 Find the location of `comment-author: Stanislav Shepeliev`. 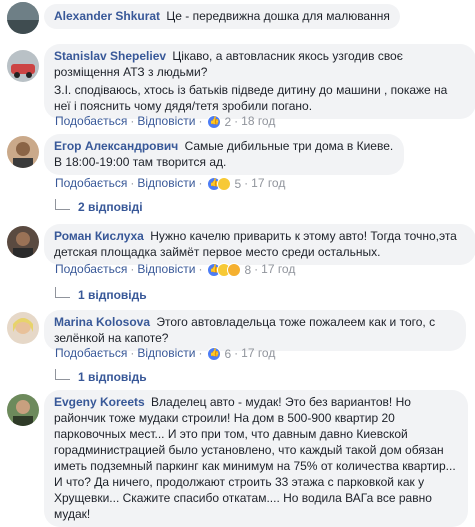

comment-author: Stanislav Shepeliev is located at coordinates (110, 56).